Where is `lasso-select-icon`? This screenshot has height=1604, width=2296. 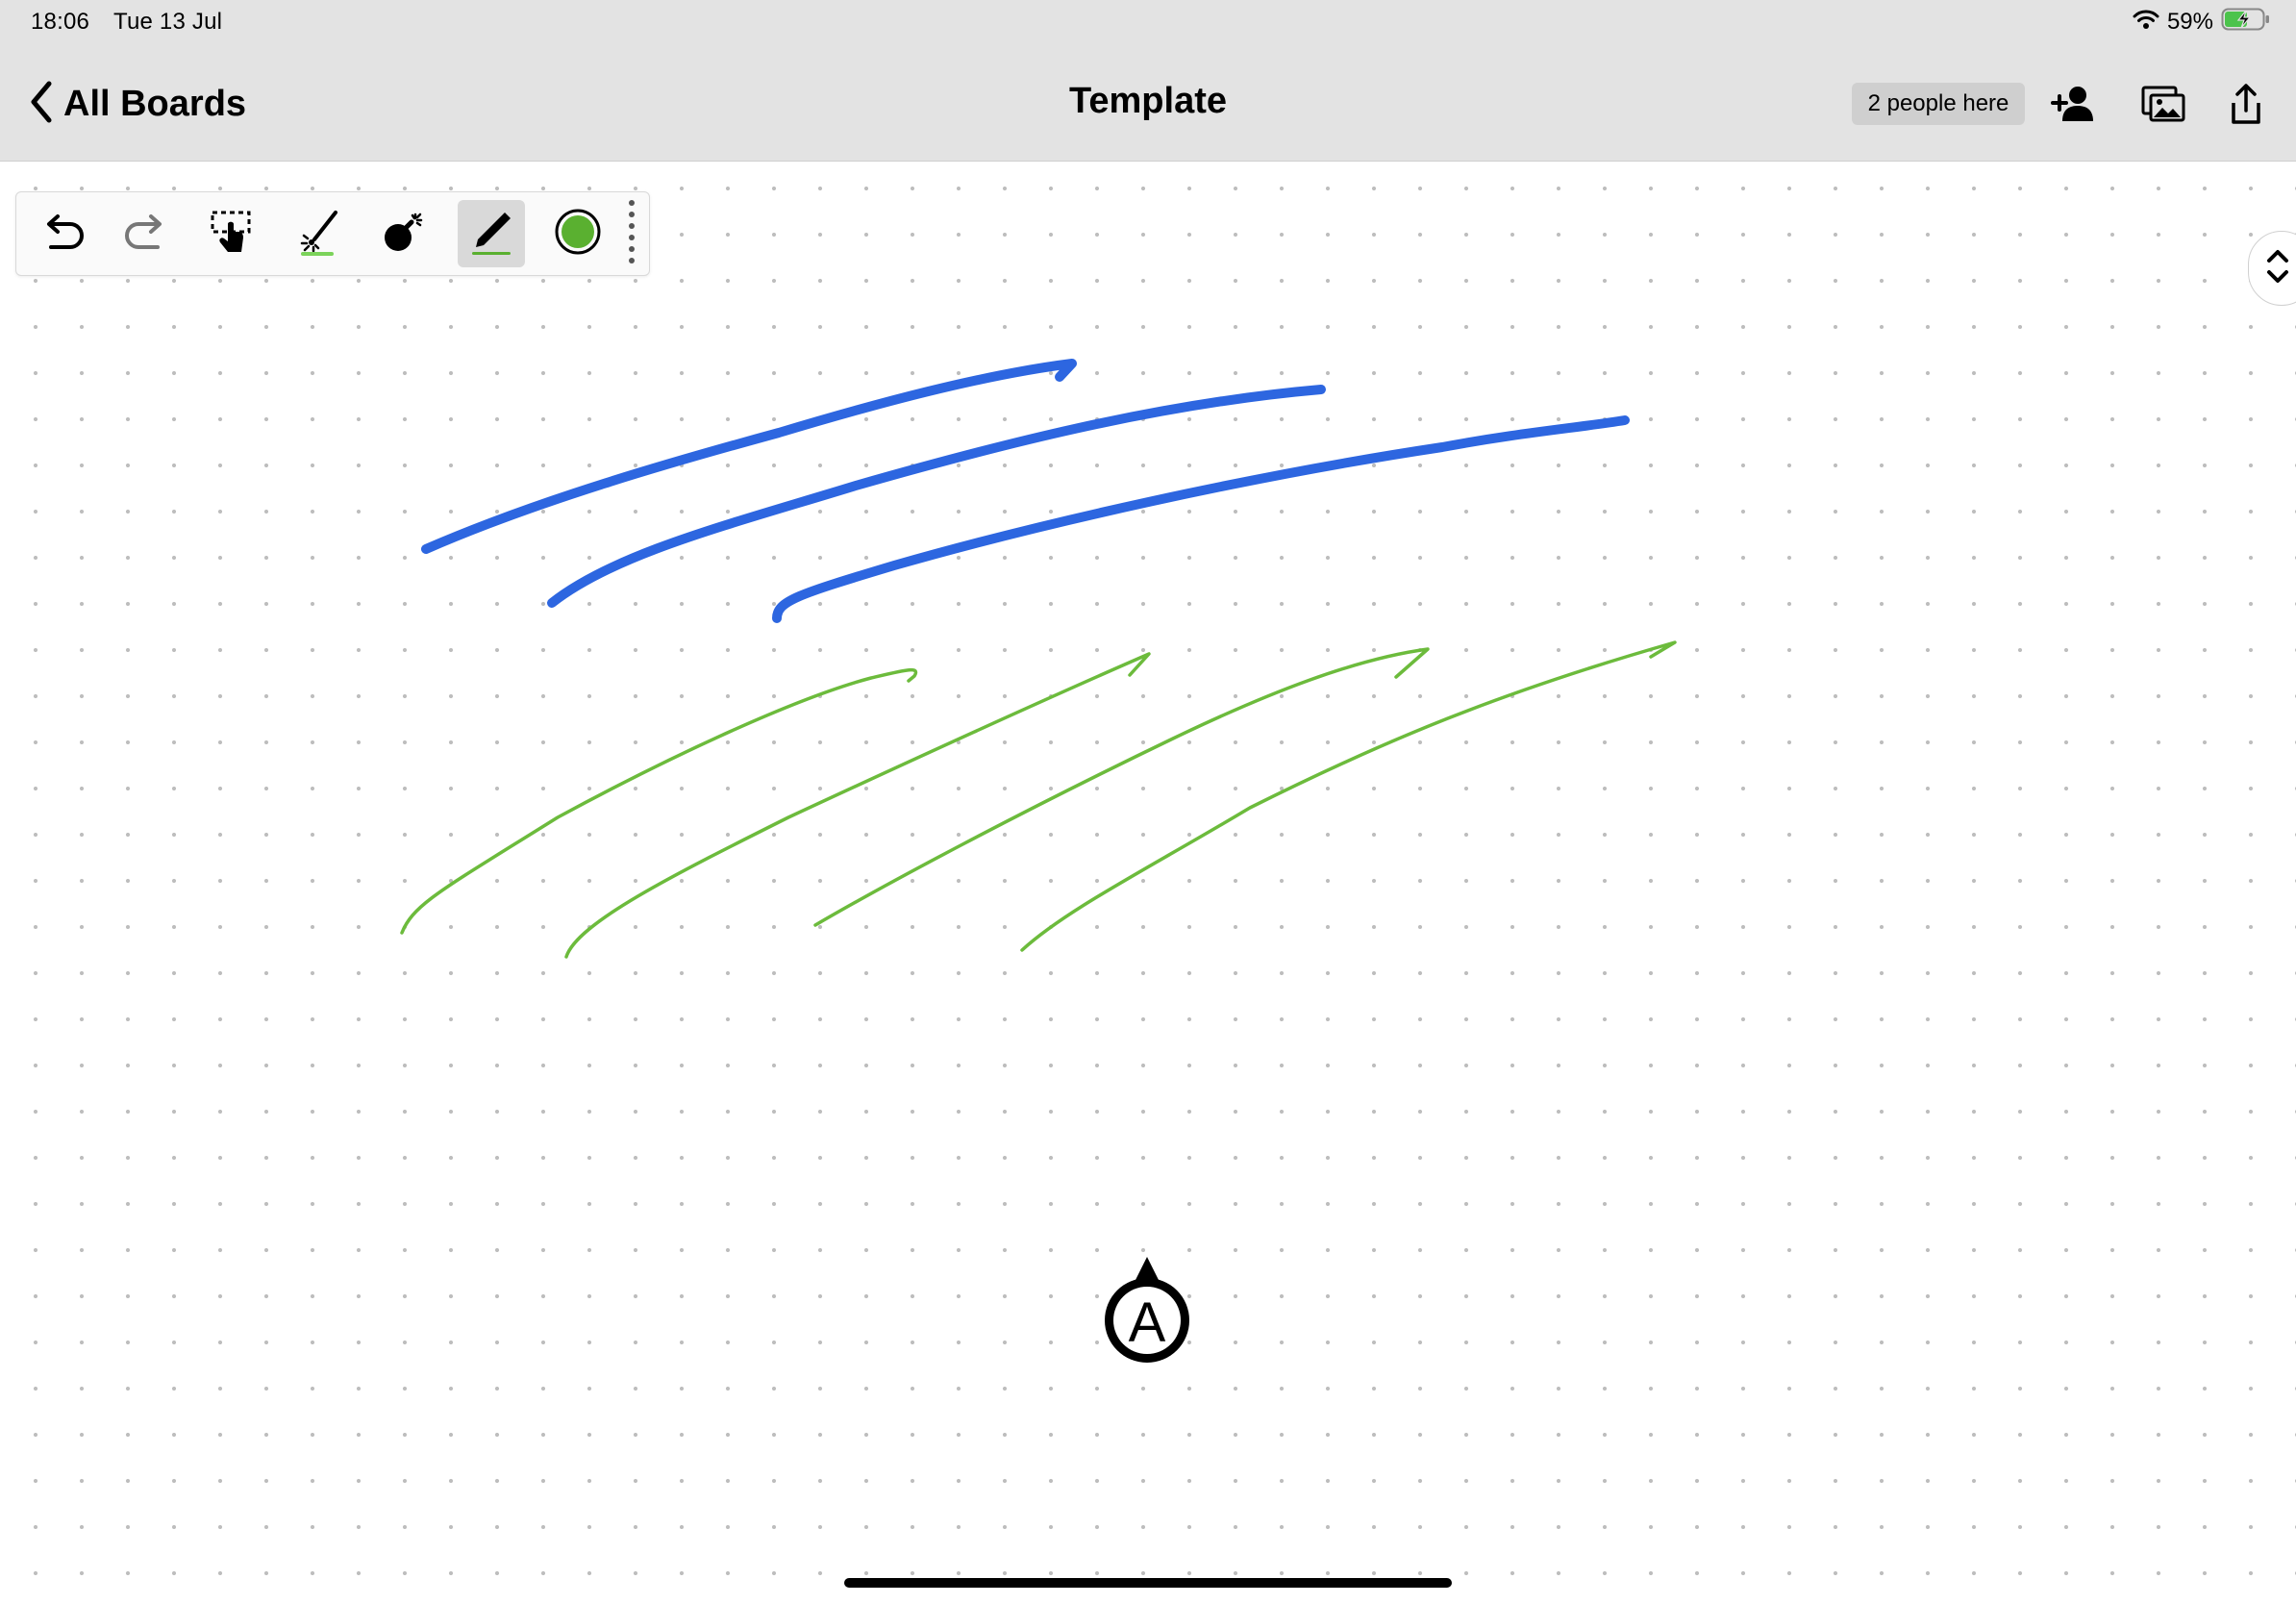 lasso-select-icon is located at coordinates (232, 234).